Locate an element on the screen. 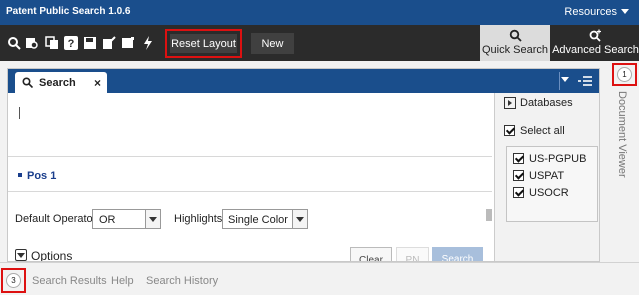  select-all-checkbox: Select all is located at coordinates (534, 131).